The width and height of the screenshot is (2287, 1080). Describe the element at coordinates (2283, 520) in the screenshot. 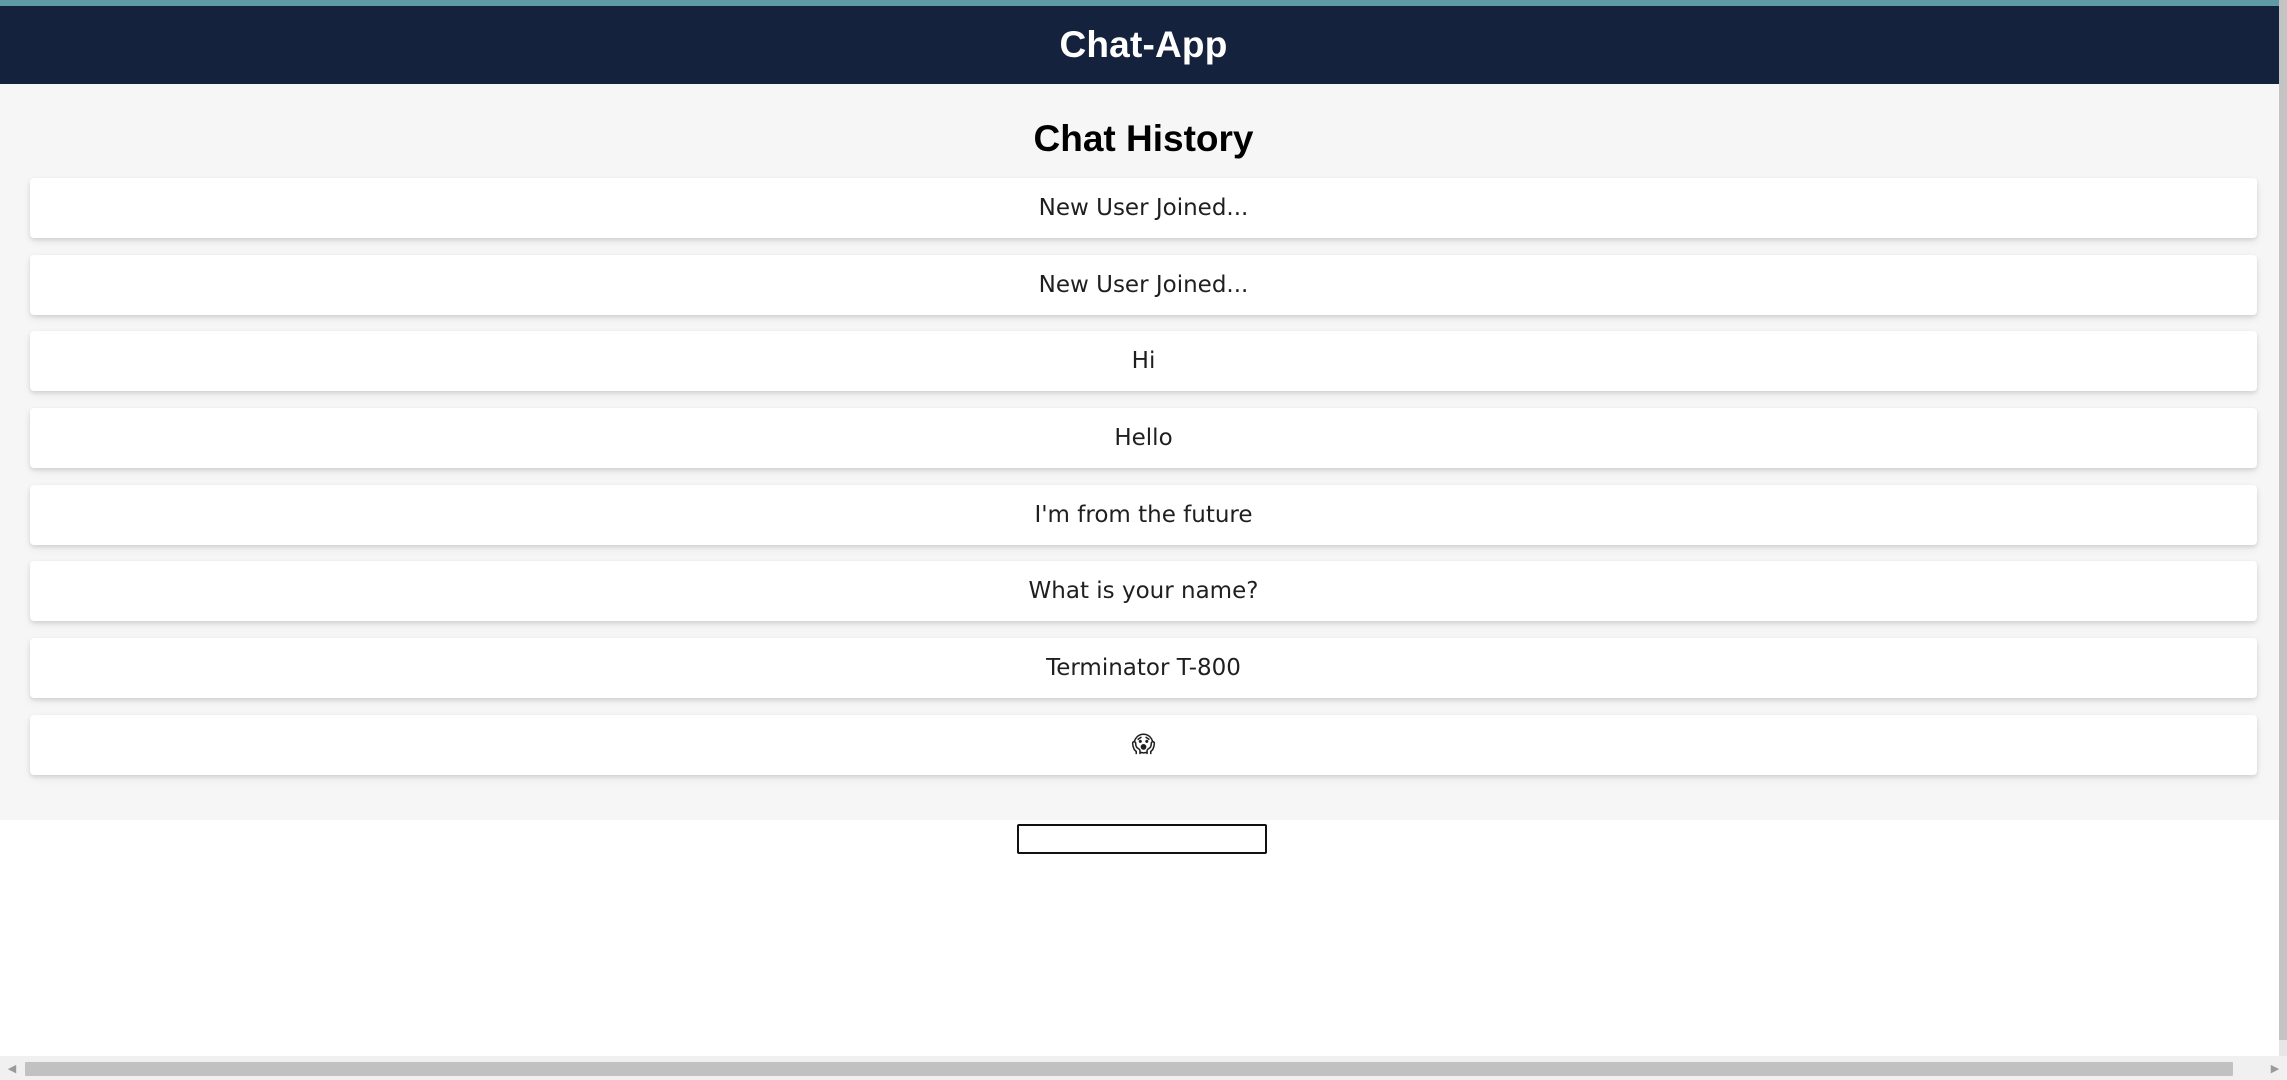

I see `vertical-scrollbar-thumb` at that location.